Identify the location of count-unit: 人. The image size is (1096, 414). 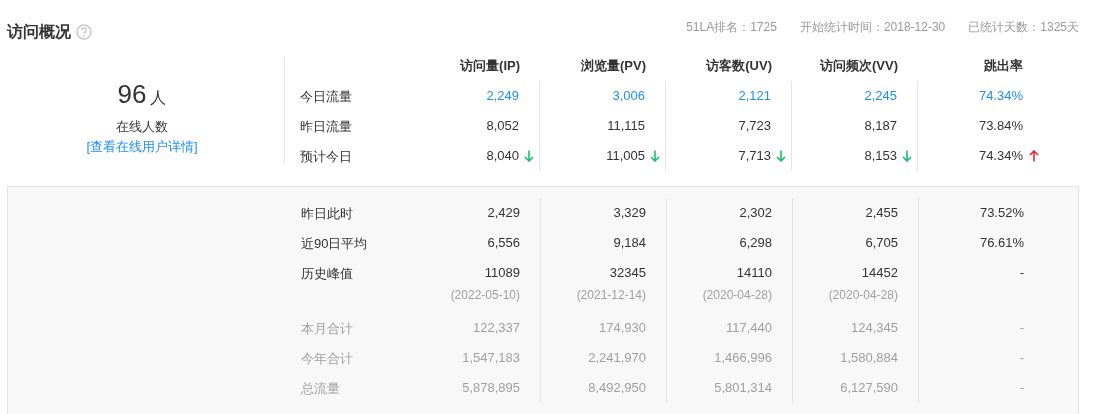
(158, 98).